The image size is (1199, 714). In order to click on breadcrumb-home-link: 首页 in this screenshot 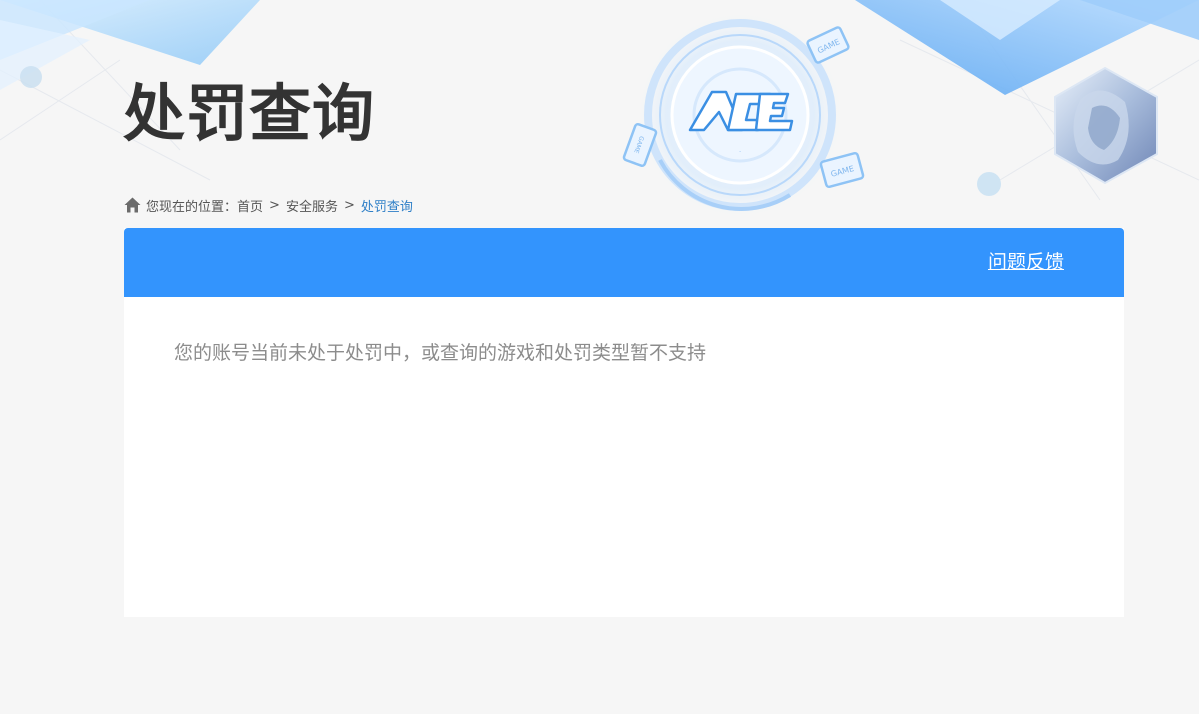, I will do `click(250, 205)`.